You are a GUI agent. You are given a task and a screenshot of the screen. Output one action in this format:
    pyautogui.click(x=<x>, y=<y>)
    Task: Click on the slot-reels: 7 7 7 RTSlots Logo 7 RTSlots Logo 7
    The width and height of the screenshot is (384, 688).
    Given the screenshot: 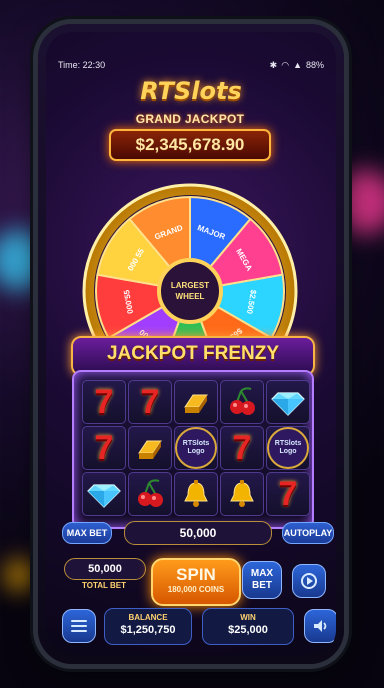 What is the action you would take?
    pyautogui.click(x=193, y=449)
    